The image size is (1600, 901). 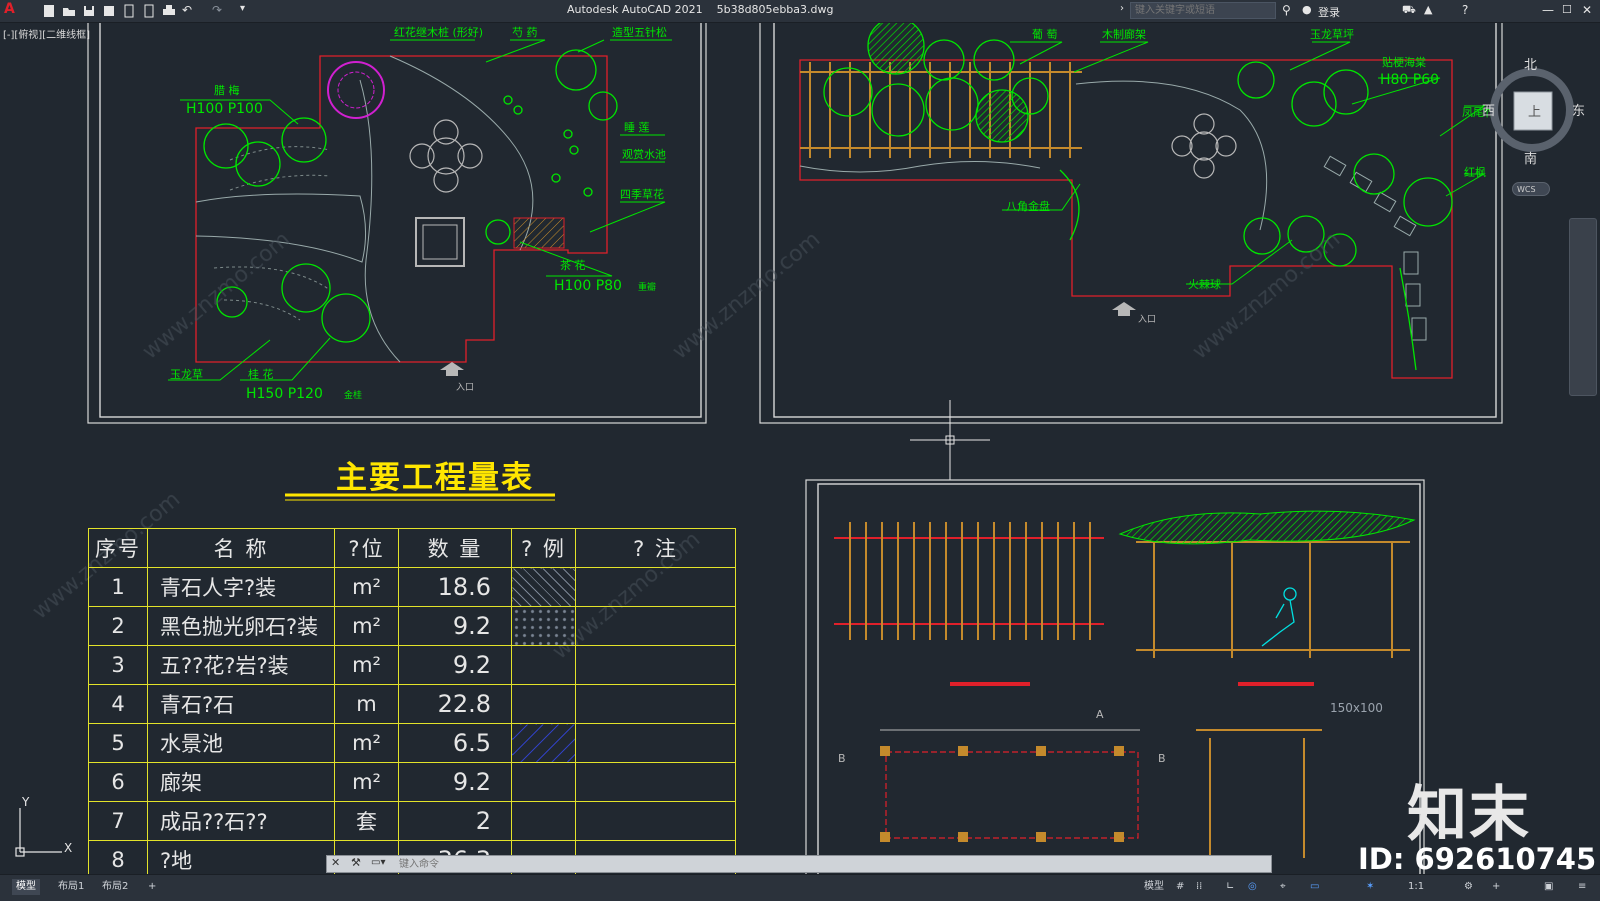 What do you see at coordinates (1356, 708) in the screenshot?
I see `spec-label: 150x100` at bounding box center [1356, 708].